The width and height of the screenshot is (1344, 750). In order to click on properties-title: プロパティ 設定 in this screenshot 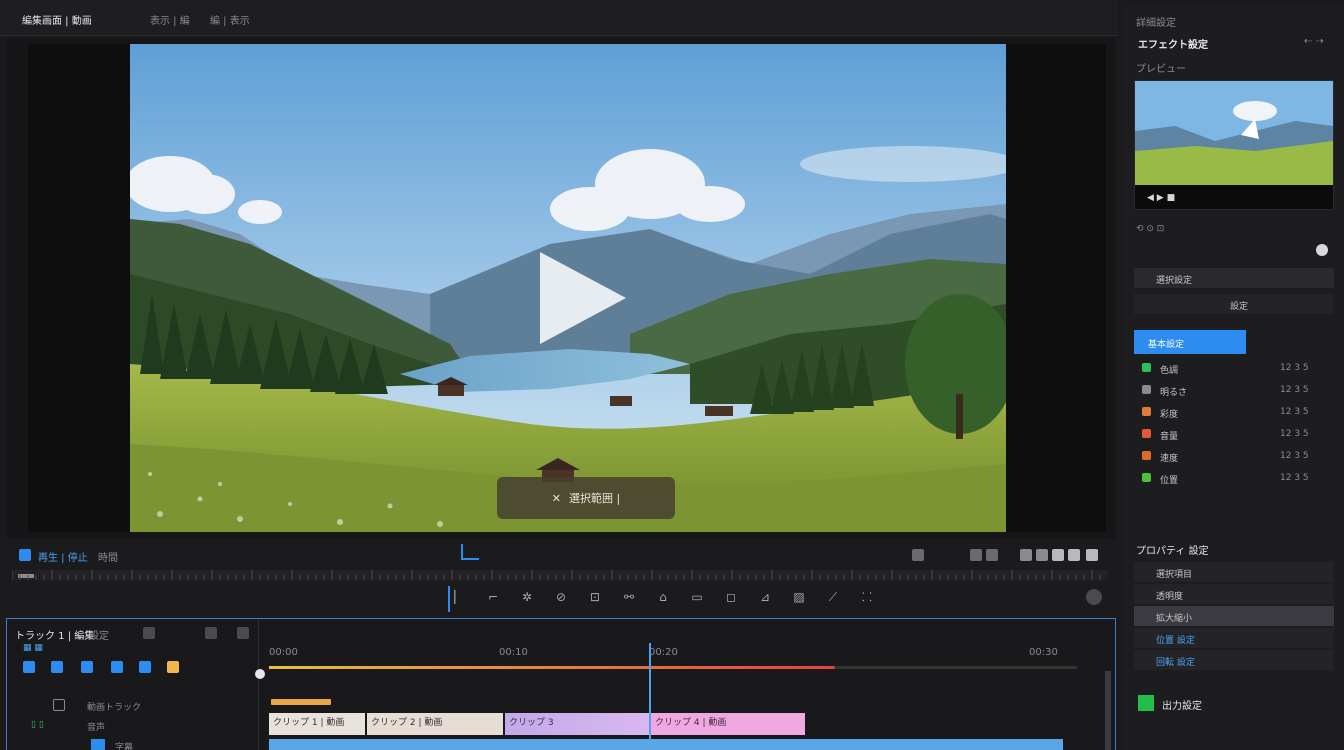, I will do `click(1172, 551)`.